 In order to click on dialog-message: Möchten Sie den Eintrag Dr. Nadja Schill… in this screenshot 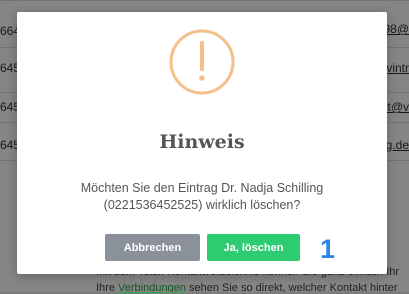, I will do `click(202, 197)`.